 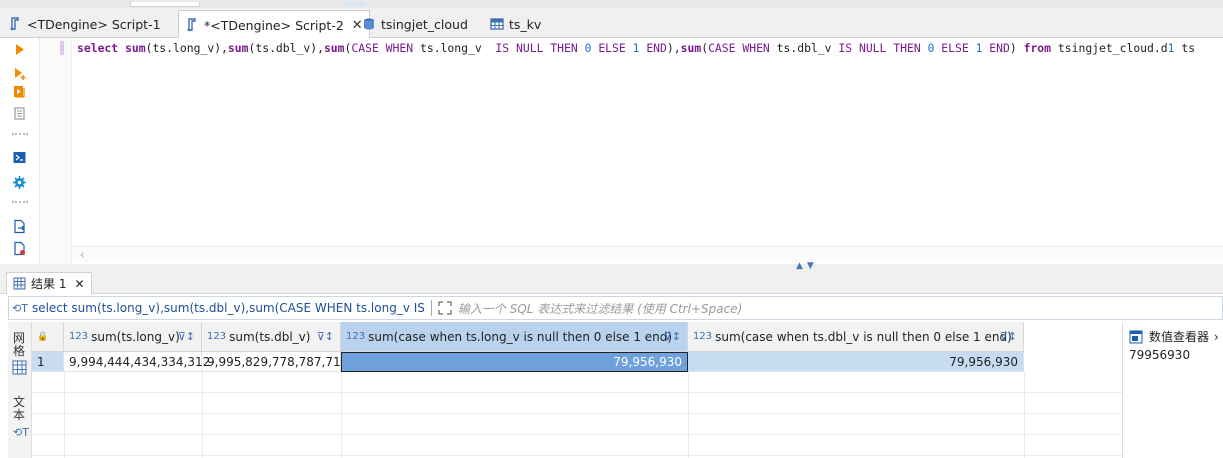 What do you see at coordinates (19, 157) in the screenshot?
I see `console-icon` at bounding box center [19, 157].